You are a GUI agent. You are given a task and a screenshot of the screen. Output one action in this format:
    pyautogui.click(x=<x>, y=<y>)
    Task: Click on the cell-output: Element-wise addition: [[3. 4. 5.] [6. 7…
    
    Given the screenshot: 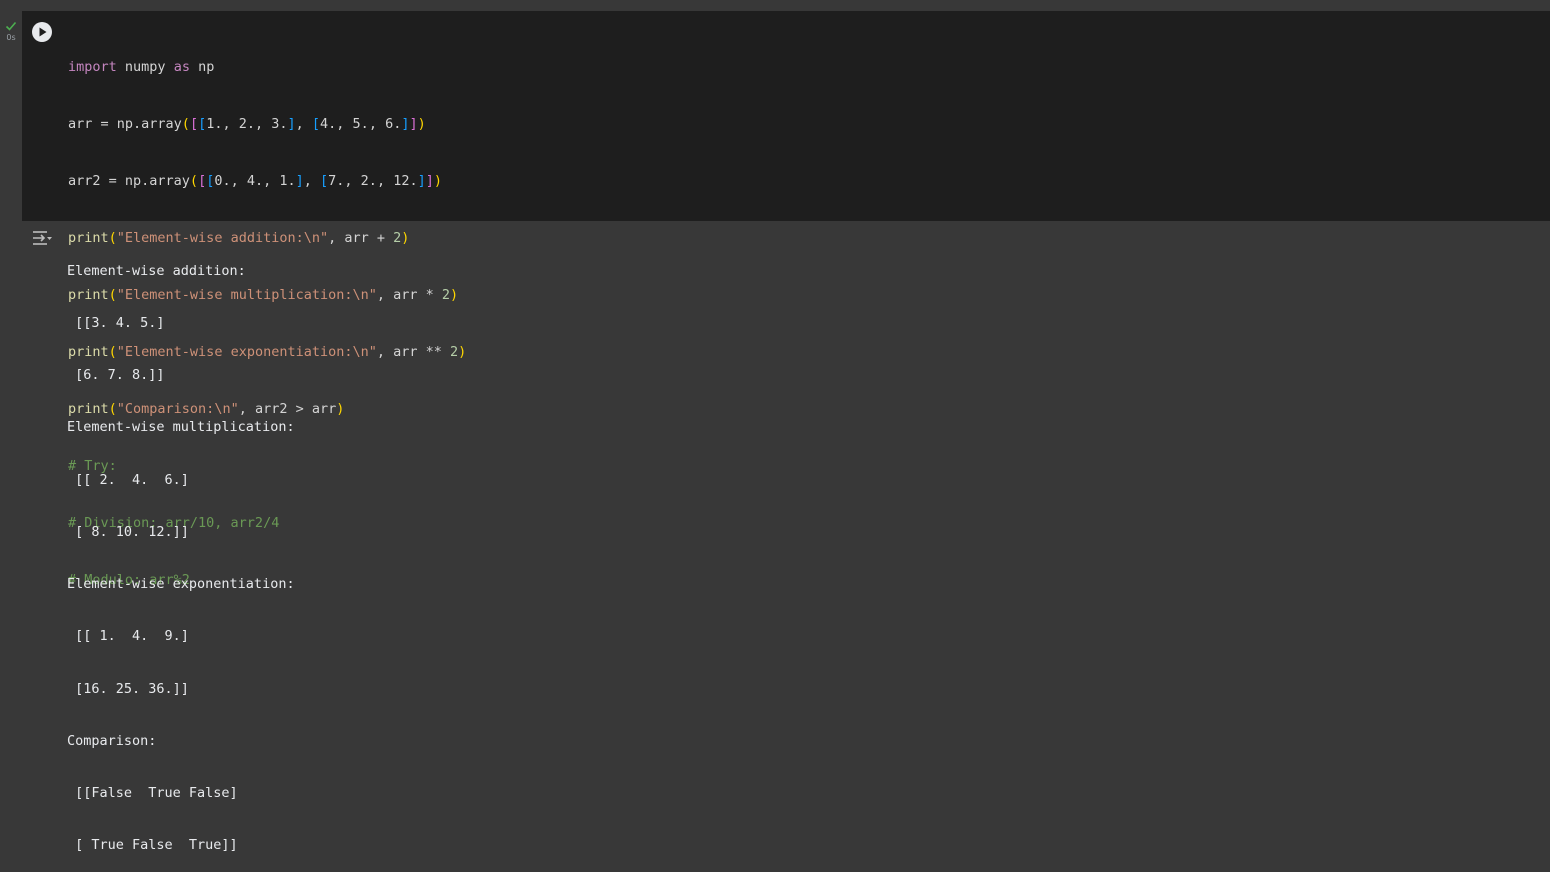 What is the action you would take?
    pyautogui.click(x=181, y=550)
    